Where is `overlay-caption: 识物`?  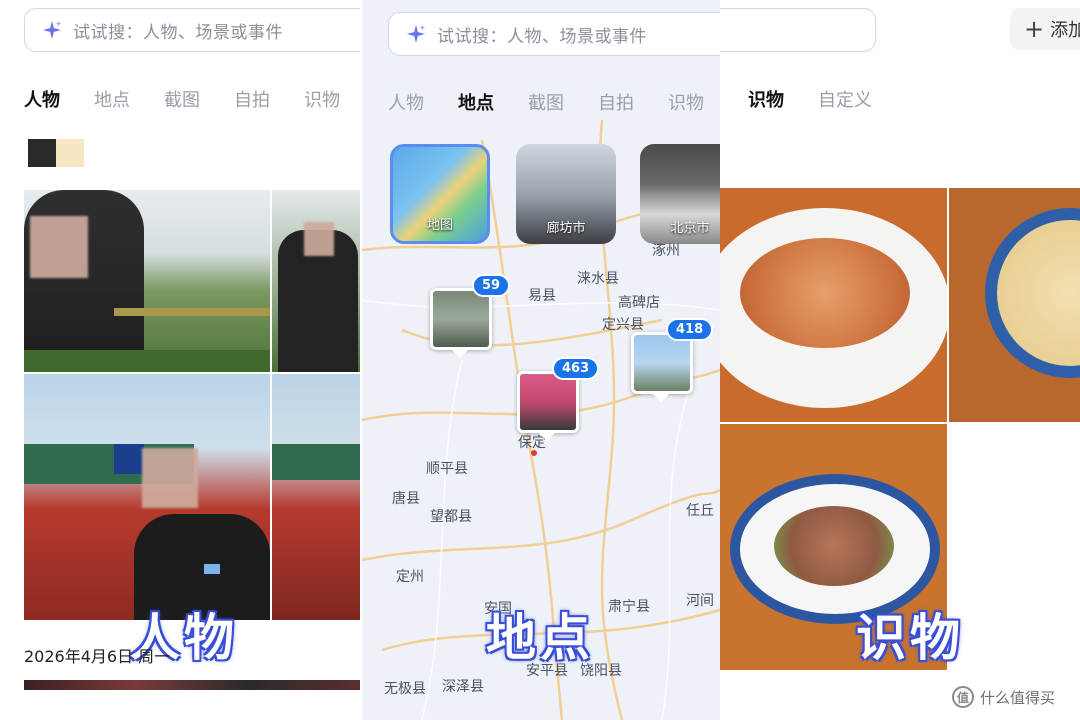 overlay-caption: 识物 is located at coordinates (910, 638).